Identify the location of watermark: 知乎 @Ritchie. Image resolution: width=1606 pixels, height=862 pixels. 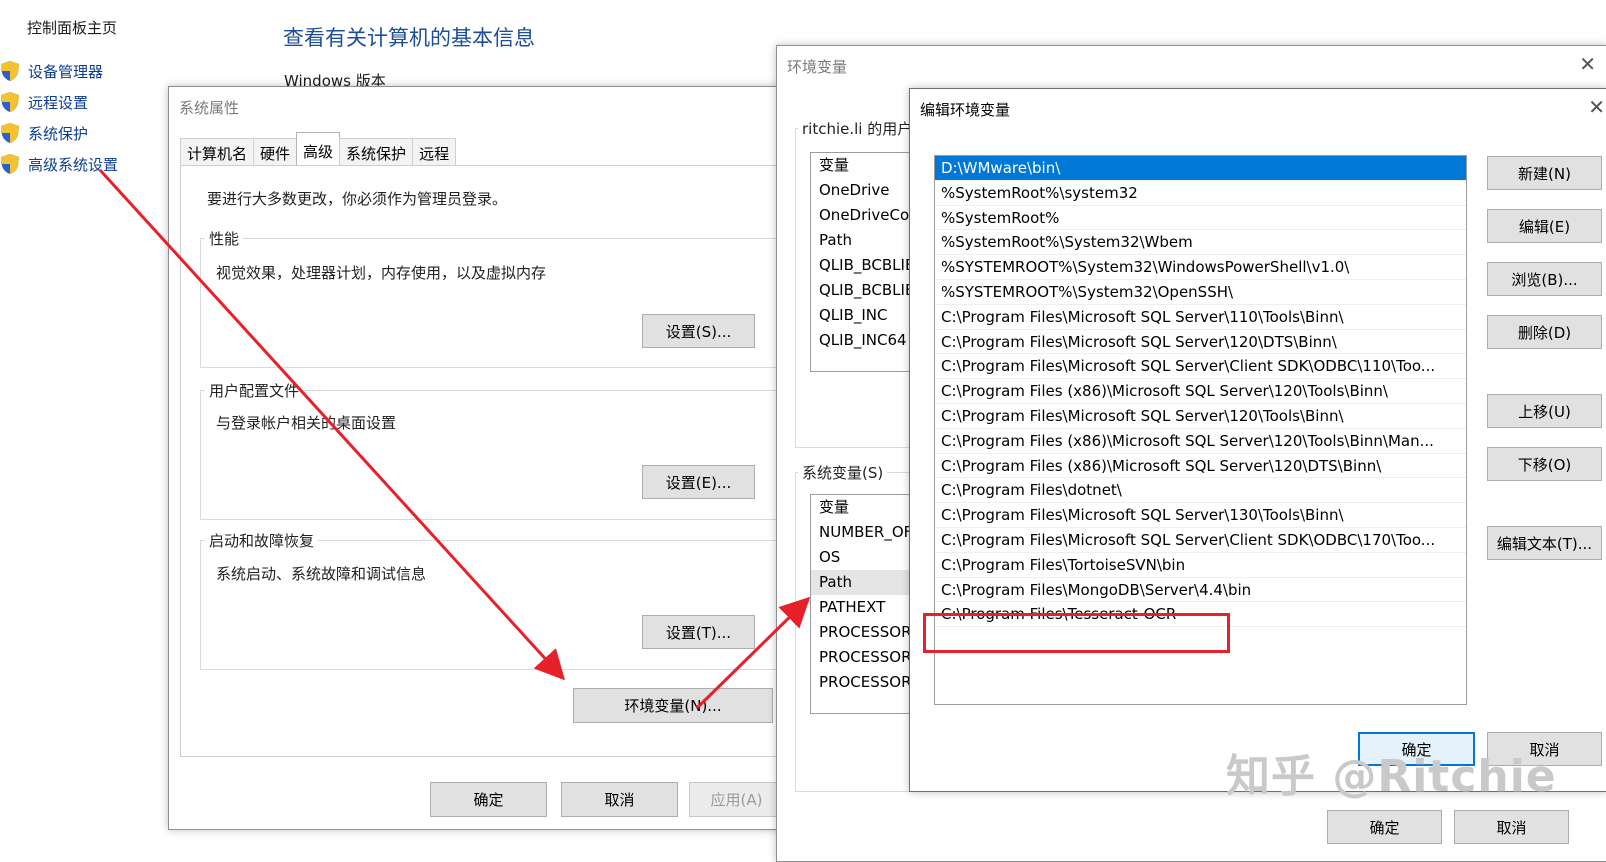
(1391, 776).